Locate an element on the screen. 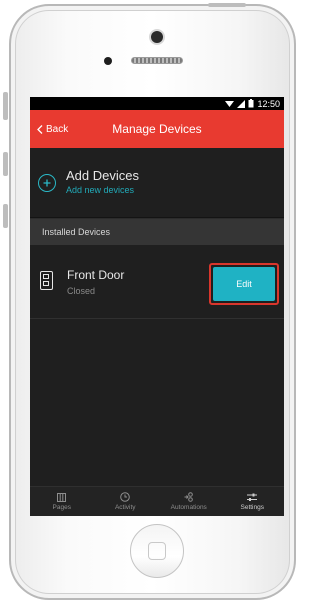 This screenshot has height=604, width=320. home-button is located at coordinates (157, 551).